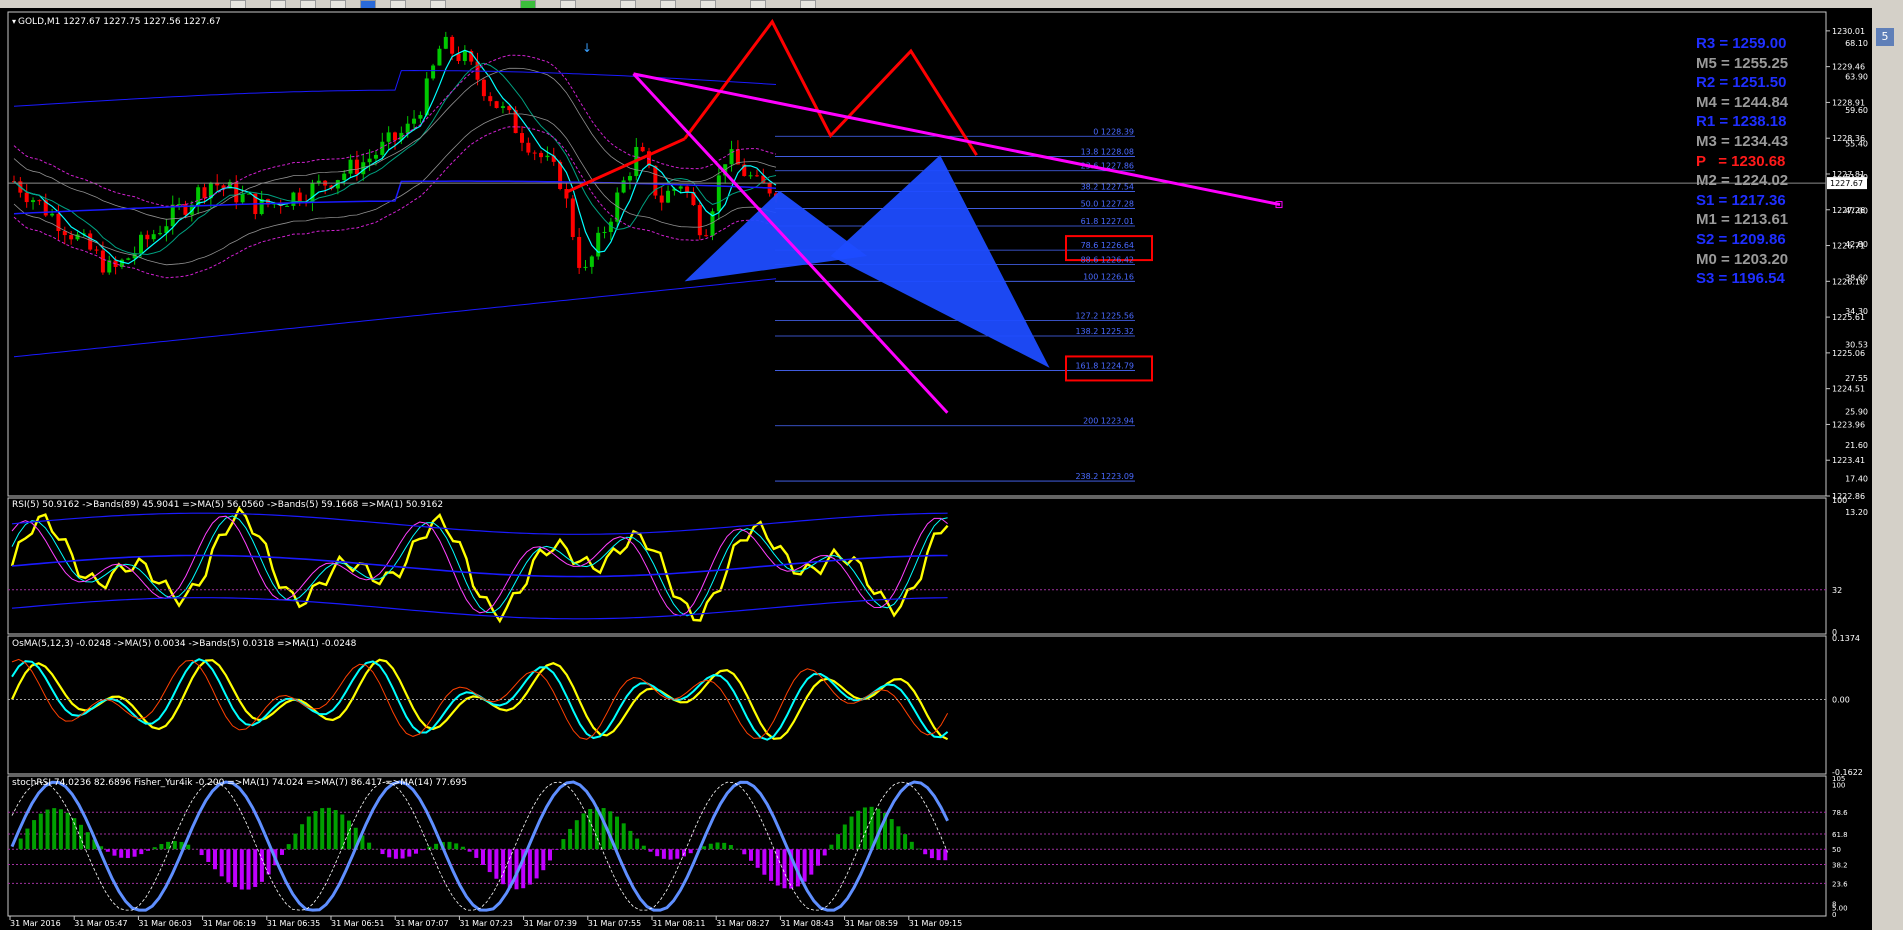 Image resolution: width=1903 pixels, height=930 pixels. I want to click on pivot-level-label: M0 = 1203.20, so click(1742, 259).